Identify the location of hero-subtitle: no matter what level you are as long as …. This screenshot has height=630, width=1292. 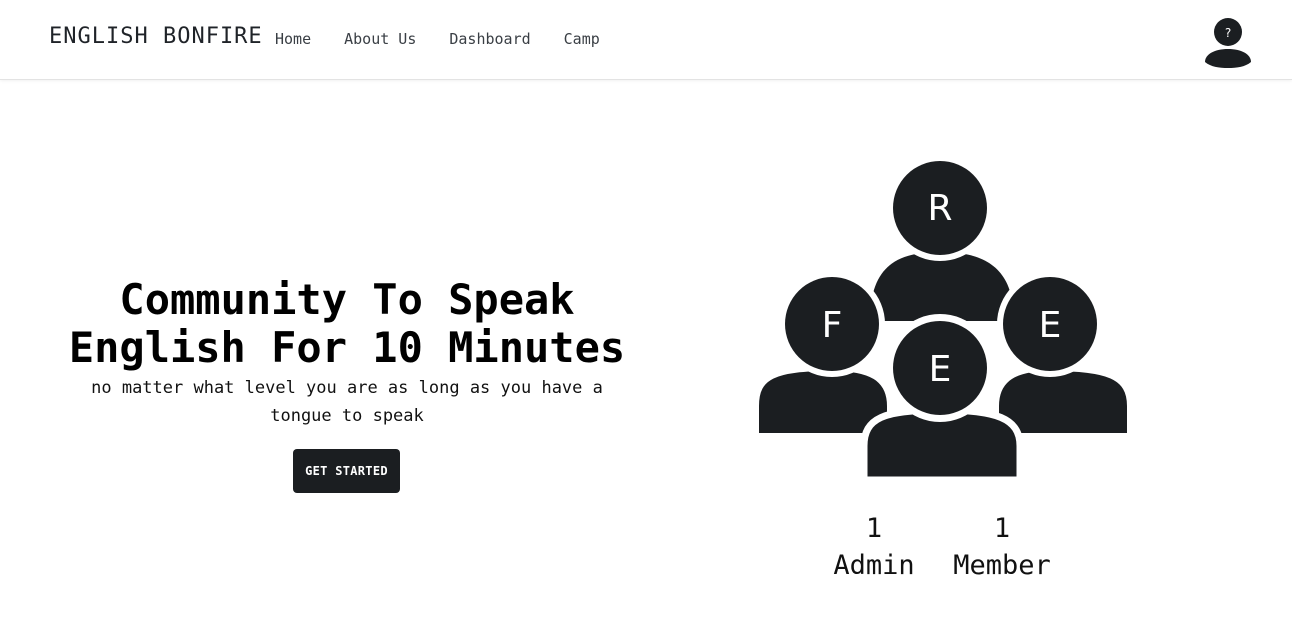
(347, 402).